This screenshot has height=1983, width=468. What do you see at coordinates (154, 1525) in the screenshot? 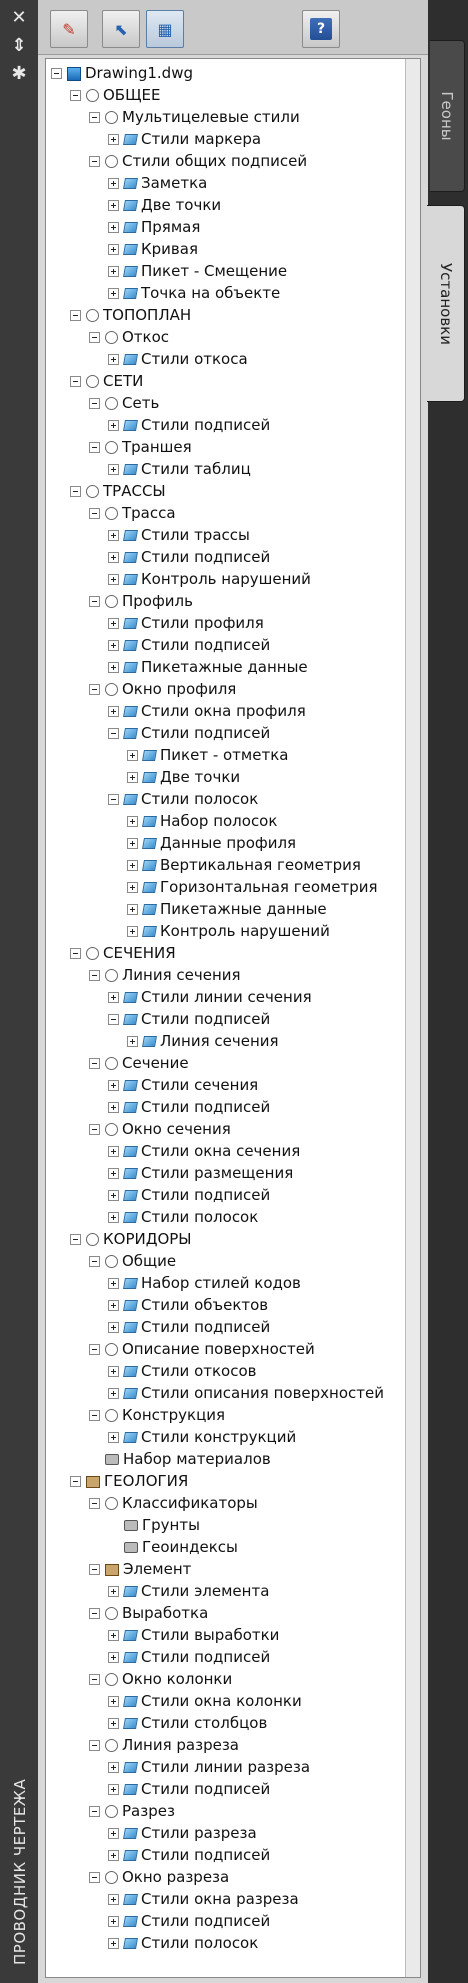
I see `tree-node: Грунты` at bounding box center [154, 1525].